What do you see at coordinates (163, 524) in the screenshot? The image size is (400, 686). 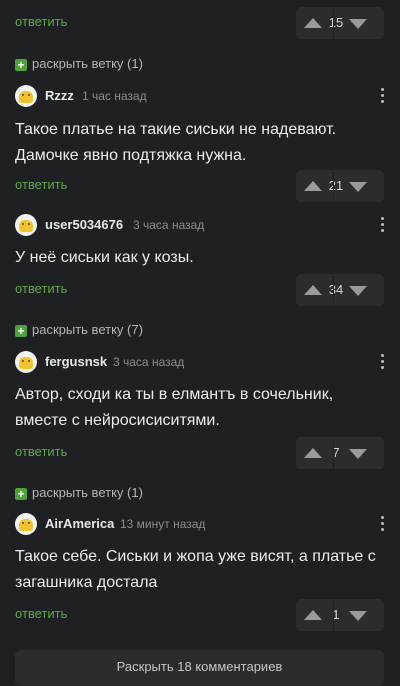 I see `timestamp: 13 минут назад` at bounding box center [163, 524].